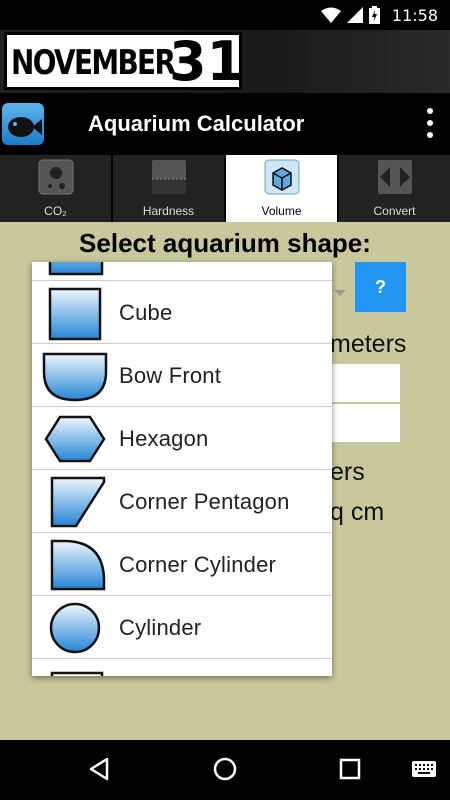 The width and height of the screenshot is (450, 800). What do you see at coordinates (23, 124) in the screenshot?
I see `app-logo-fish-icon` at bounding box center [23, 124].